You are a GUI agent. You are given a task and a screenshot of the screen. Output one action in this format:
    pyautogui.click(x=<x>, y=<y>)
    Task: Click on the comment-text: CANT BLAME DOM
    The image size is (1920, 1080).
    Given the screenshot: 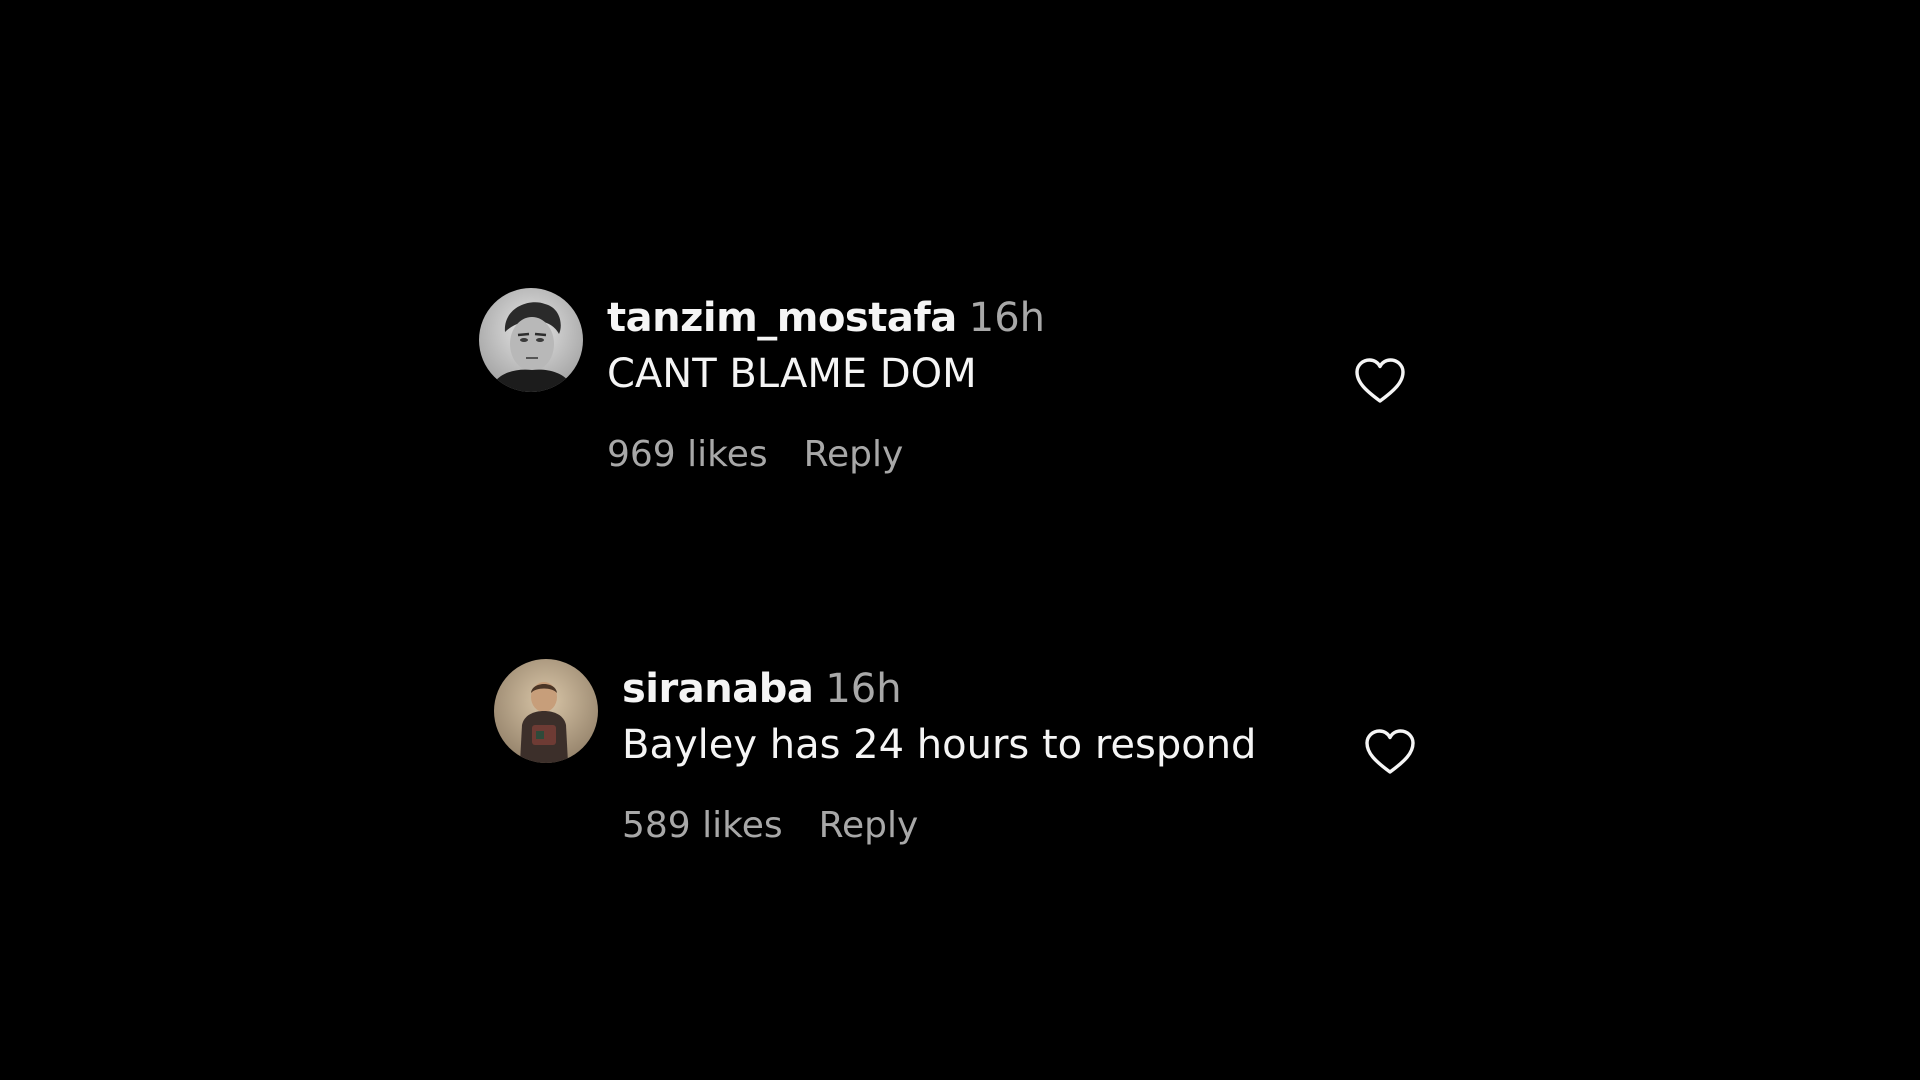 What is the action you would take?
    pyautogui.click(x=792, y=374)
    